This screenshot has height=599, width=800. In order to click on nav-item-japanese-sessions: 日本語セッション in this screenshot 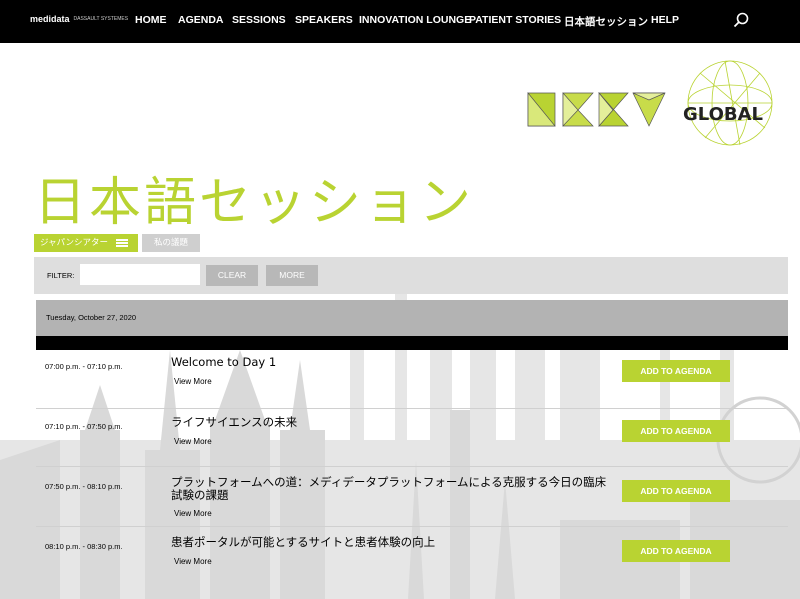, I will do `click(606, 21)`.